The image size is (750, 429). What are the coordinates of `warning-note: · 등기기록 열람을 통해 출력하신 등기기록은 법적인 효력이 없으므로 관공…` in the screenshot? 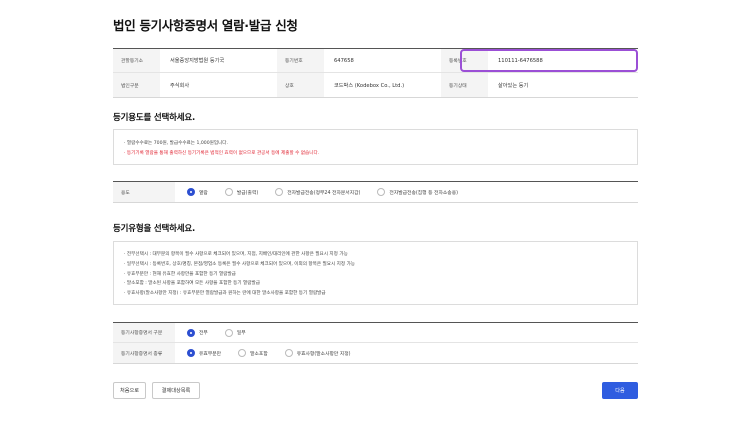 It's located at (222, 153).